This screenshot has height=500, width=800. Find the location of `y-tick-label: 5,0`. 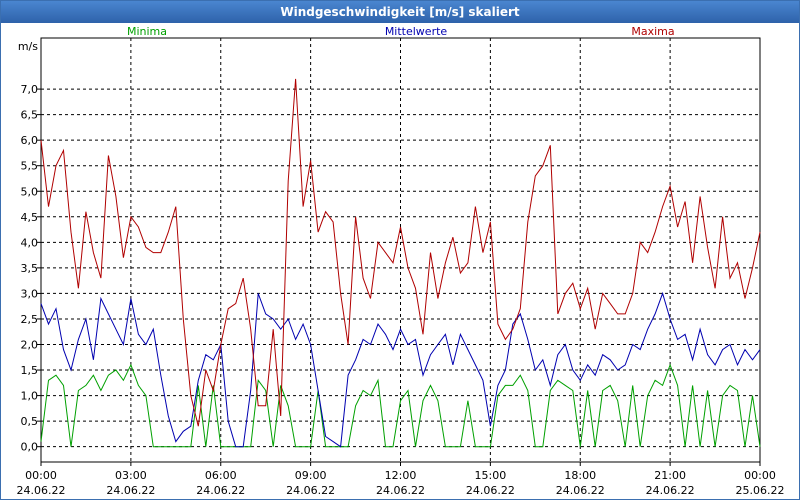

y-tick-label: 5,0 is located at coordinates (30, 191).